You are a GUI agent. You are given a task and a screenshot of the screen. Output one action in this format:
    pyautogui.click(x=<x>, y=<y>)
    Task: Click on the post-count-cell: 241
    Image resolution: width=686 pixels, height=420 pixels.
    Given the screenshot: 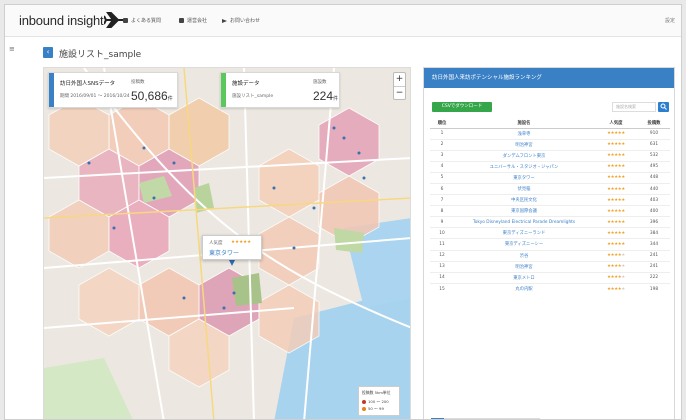 What is the action you would take?
    pyautogui.click(x=654, y=266)
    